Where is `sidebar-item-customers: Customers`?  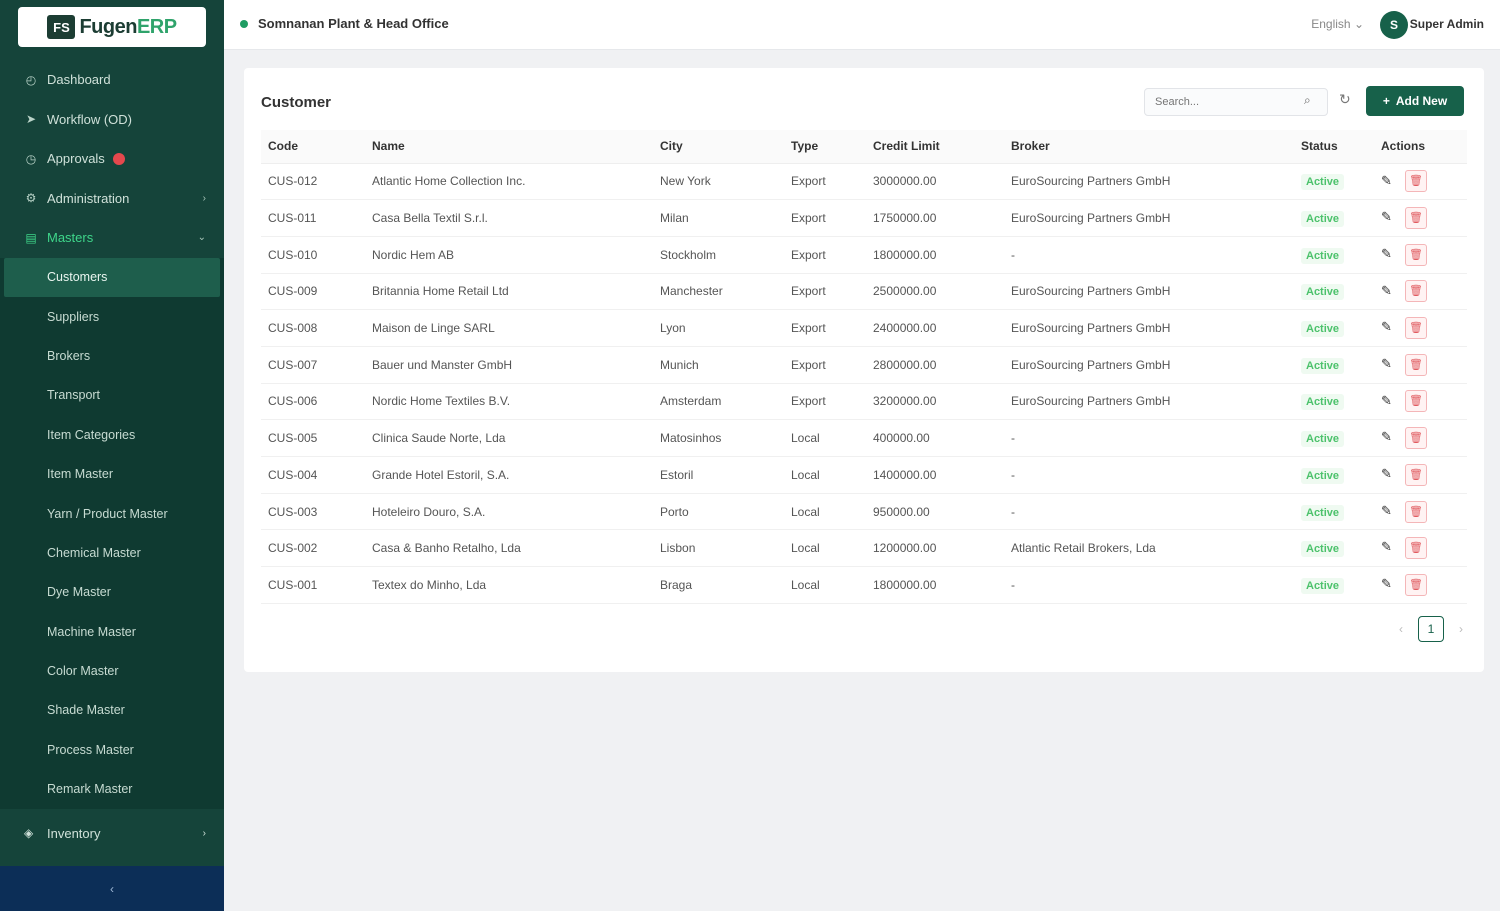 sidebar-item-customers: Customers is located at coordinates (112, 277).